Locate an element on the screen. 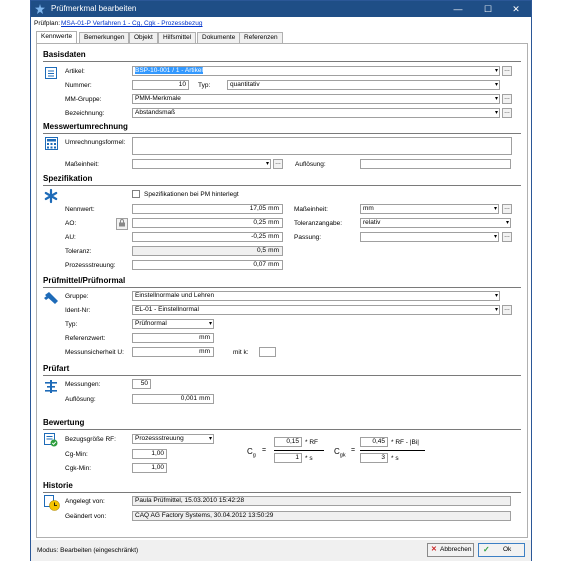 The width and height of the screenshot is (561, 561). document-list-icon is located at coordinates (51, 73).